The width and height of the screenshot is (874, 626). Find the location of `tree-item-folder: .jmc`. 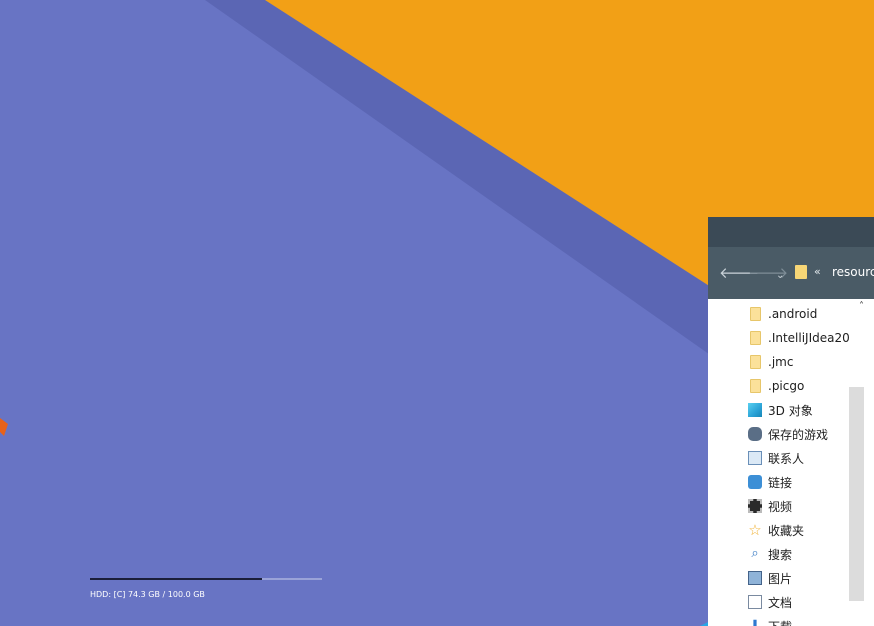

tree-item-folder: .jmc is located at coordinates (791, 362).